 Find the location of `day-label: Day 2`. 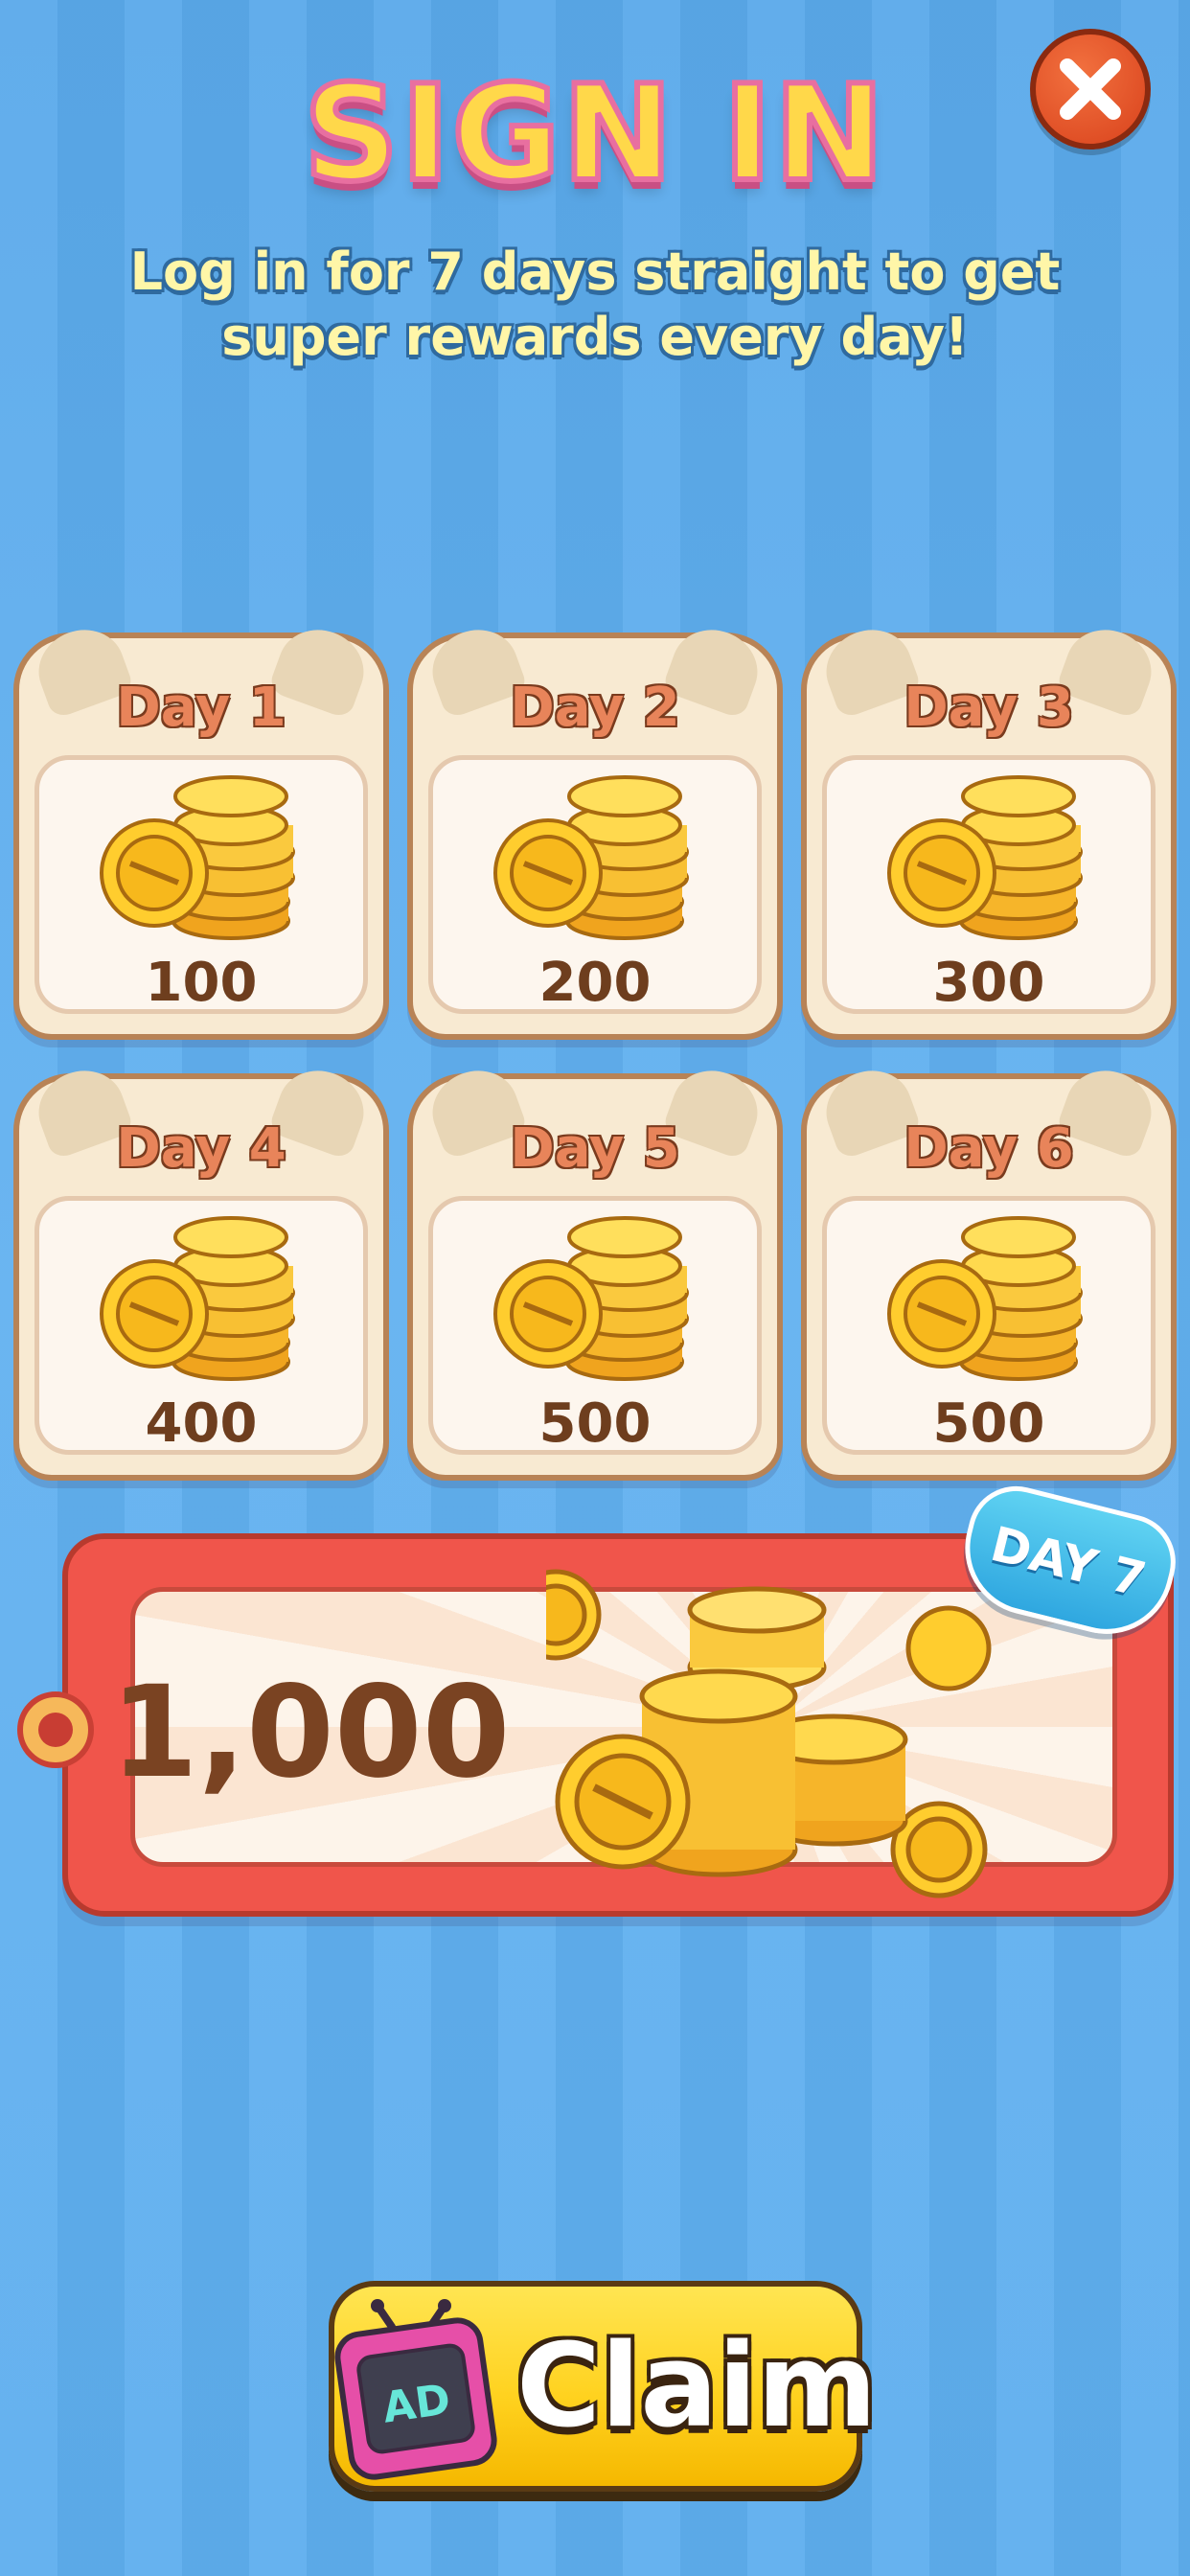

day-label: Day 2 is located at coordinates (595, 708).